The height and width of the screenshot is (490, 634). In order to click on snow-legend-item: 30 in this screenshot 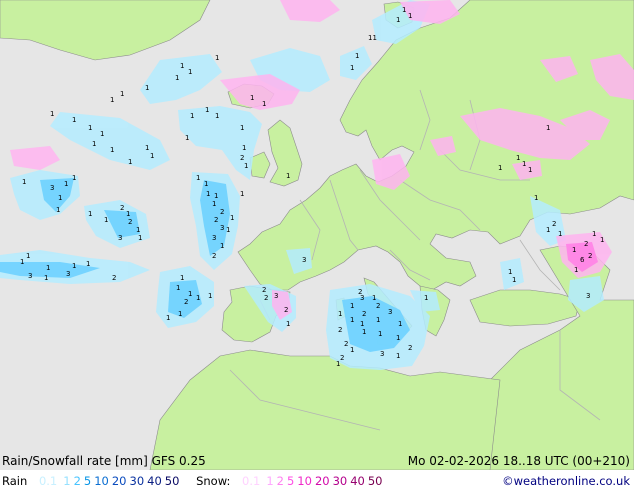, I will do `click(340, 481)`.